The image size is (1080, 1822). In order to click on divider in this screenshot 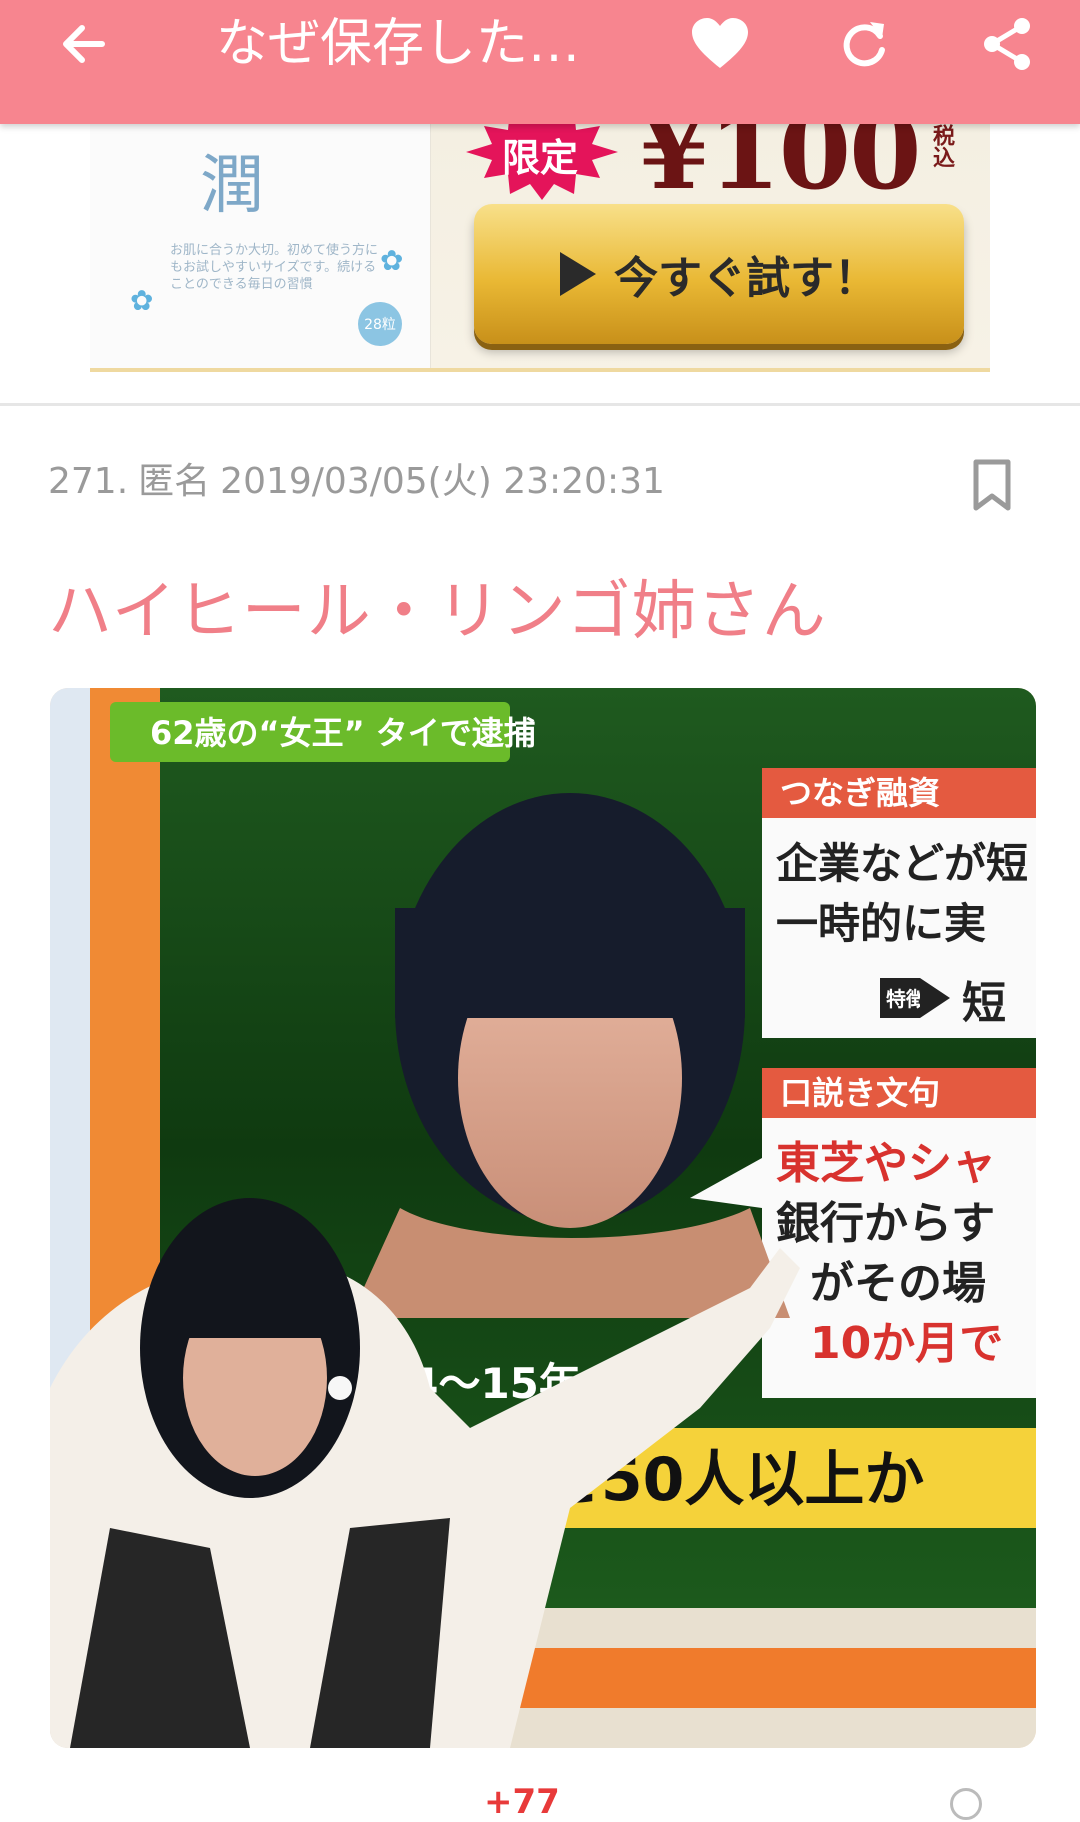, I will do `click(540, 404)`.